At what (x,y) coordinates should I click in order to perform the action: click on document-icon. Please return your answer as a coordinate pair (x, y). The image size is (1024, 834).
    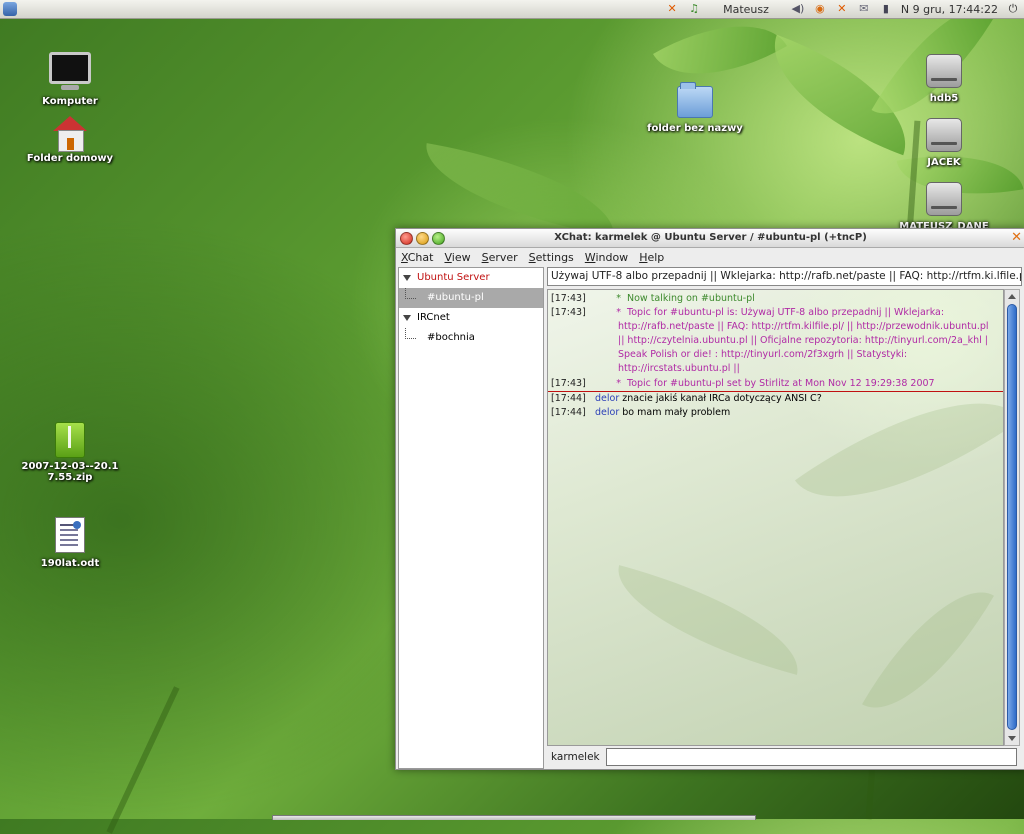
    Looking at the image, I should click on (70, 535).